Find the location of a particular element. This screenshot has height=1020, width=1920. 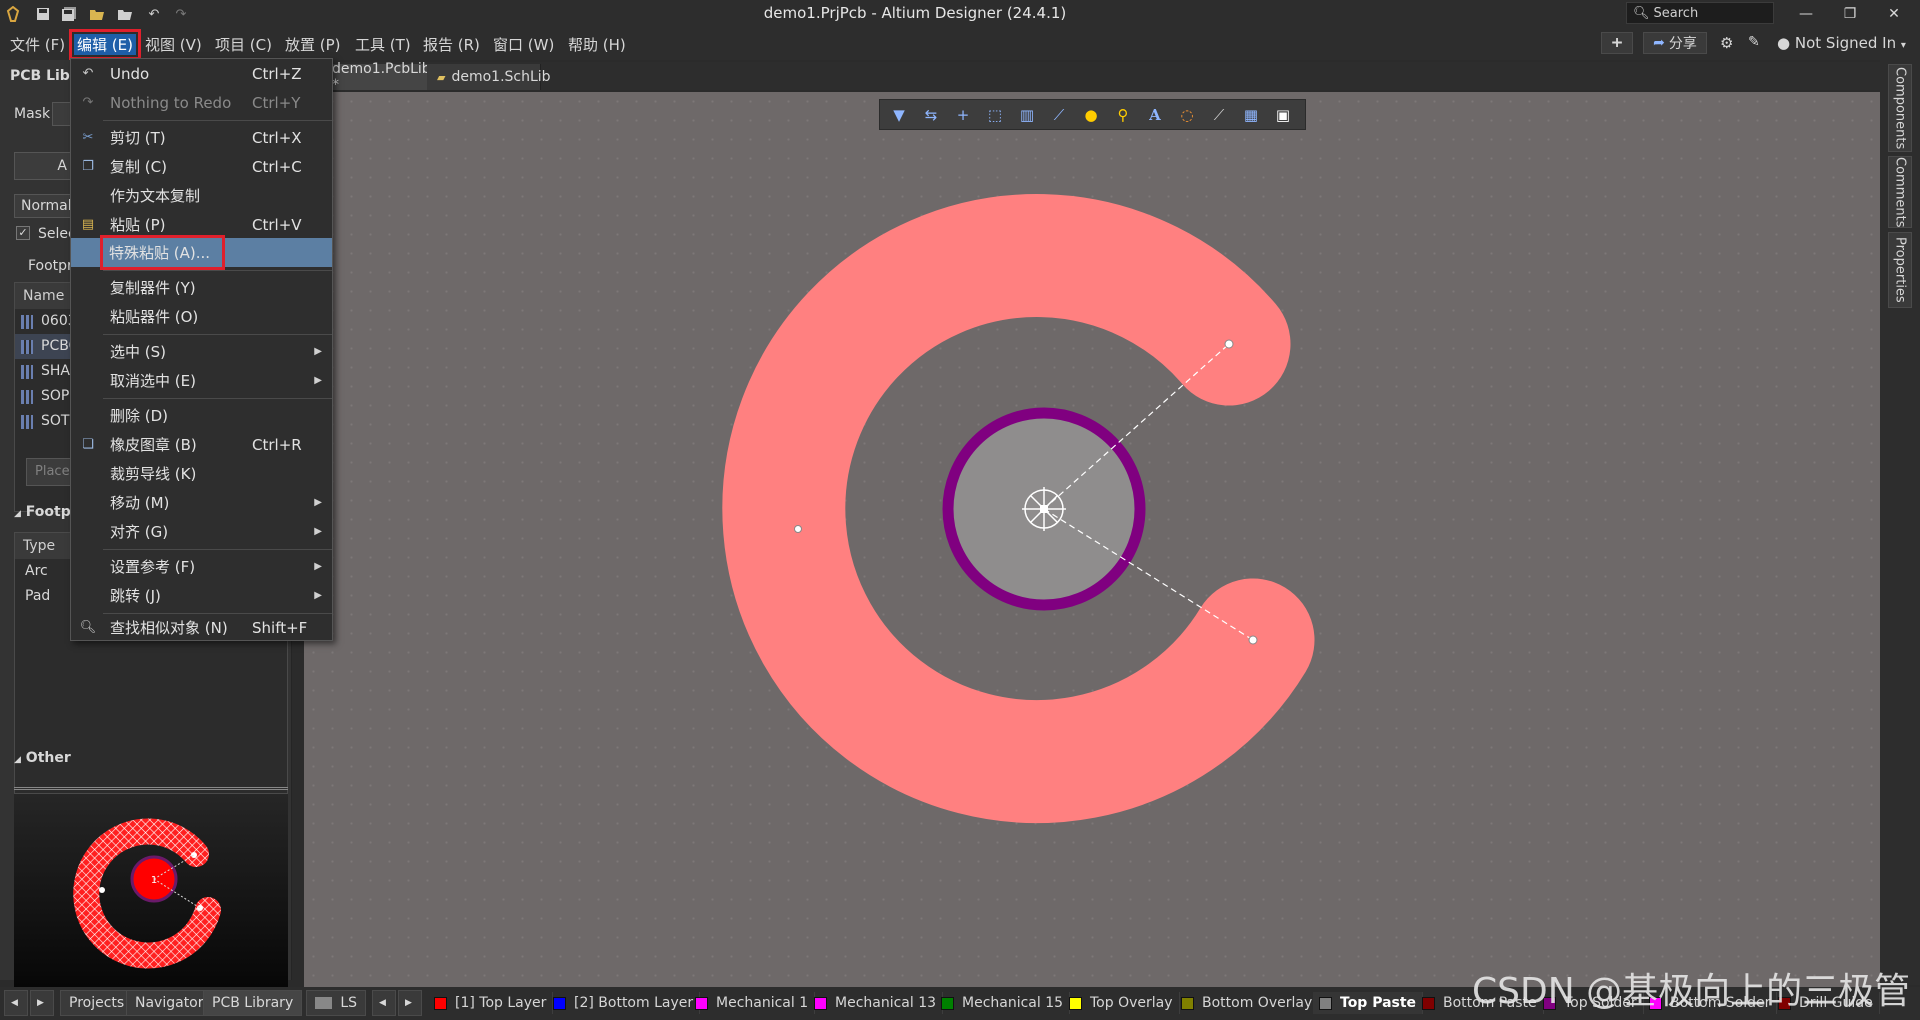

menu-item-delete: 删除 (D) is located at coordinates (201, 415).